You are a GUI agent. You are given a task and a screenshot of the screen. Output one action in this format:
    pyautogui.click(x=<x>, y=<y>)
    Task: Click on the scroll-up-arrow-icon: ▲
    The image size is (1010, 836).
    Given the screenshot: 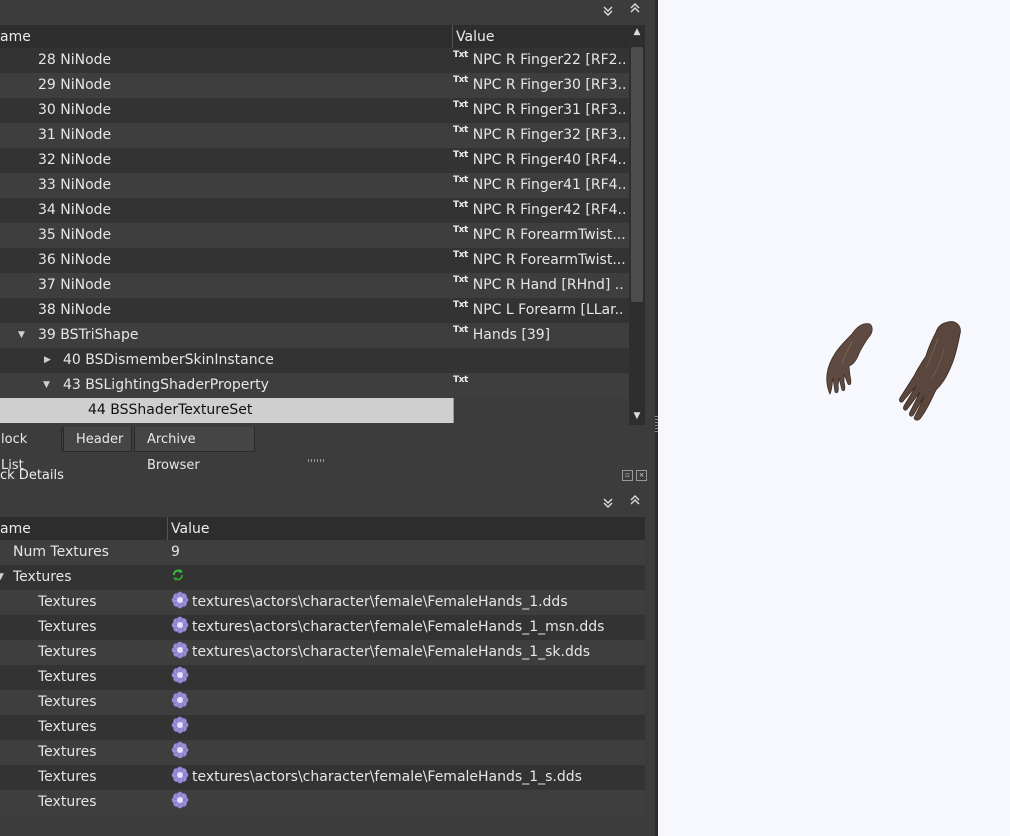 What is the action you would take?
    pyautogui.click(x=637, y=32)
    